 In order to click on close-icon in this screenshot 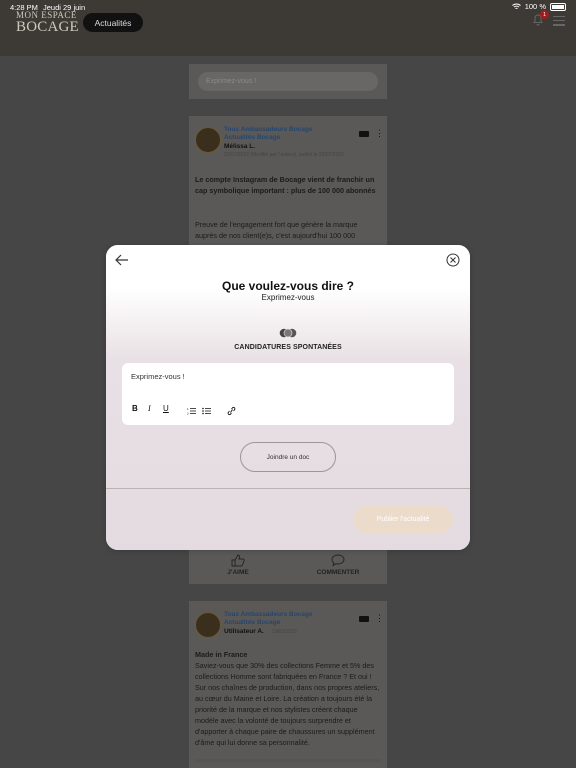, I will do `click(453, 260)`.